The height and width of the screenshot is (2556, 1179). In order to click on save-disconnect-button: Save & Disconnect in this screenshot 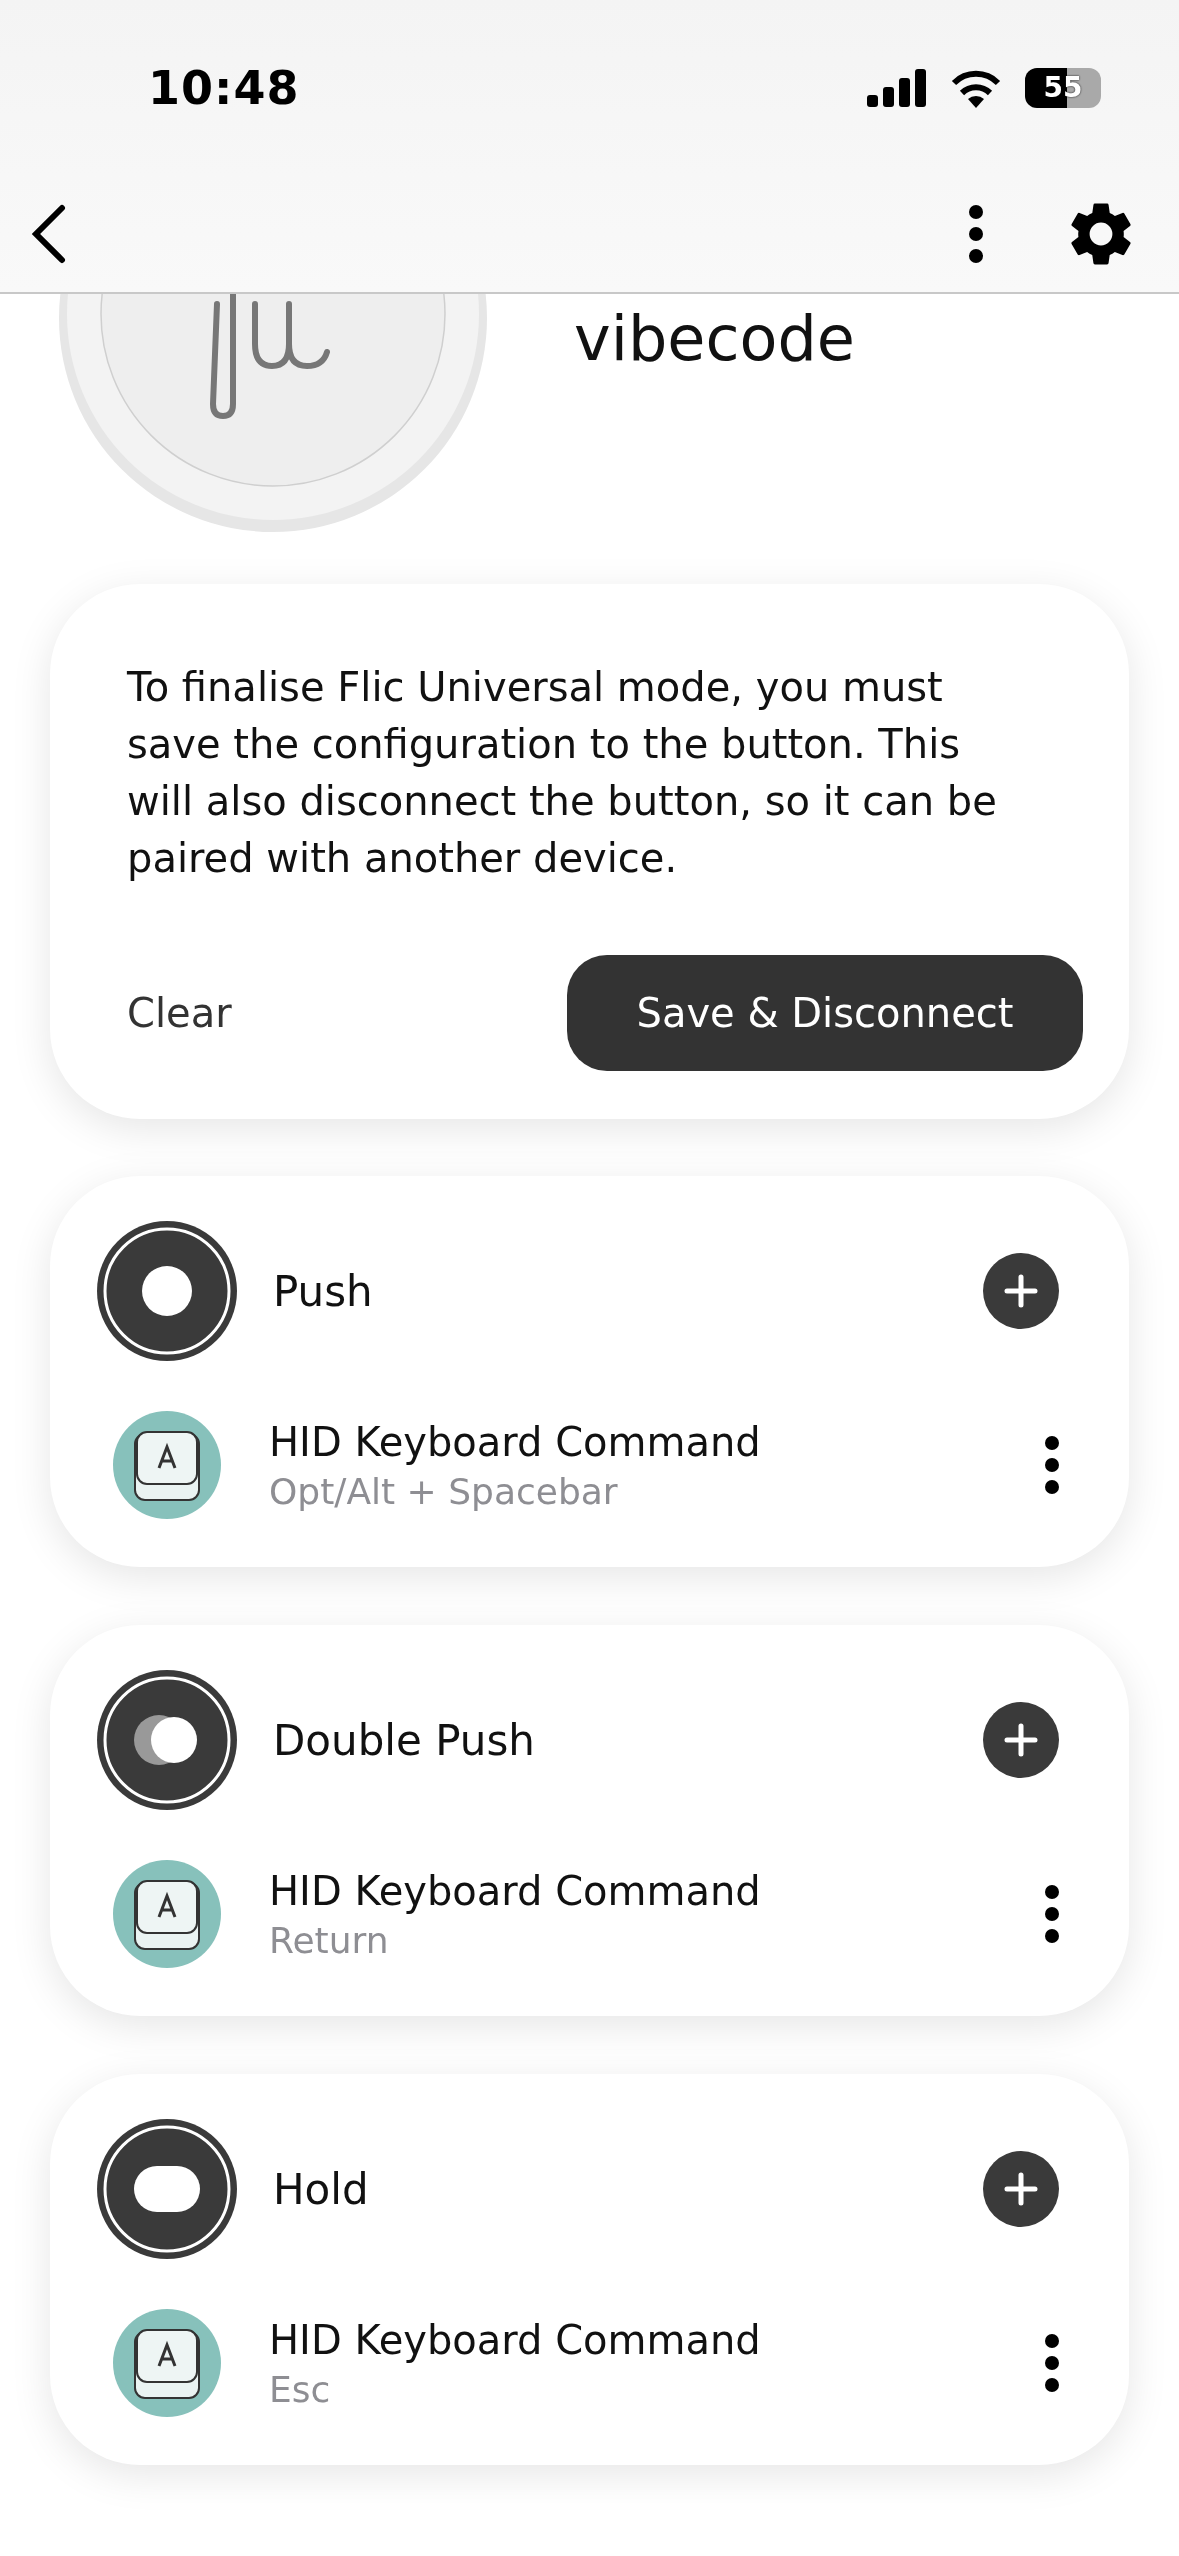, I will do `click(825, 1013)`.